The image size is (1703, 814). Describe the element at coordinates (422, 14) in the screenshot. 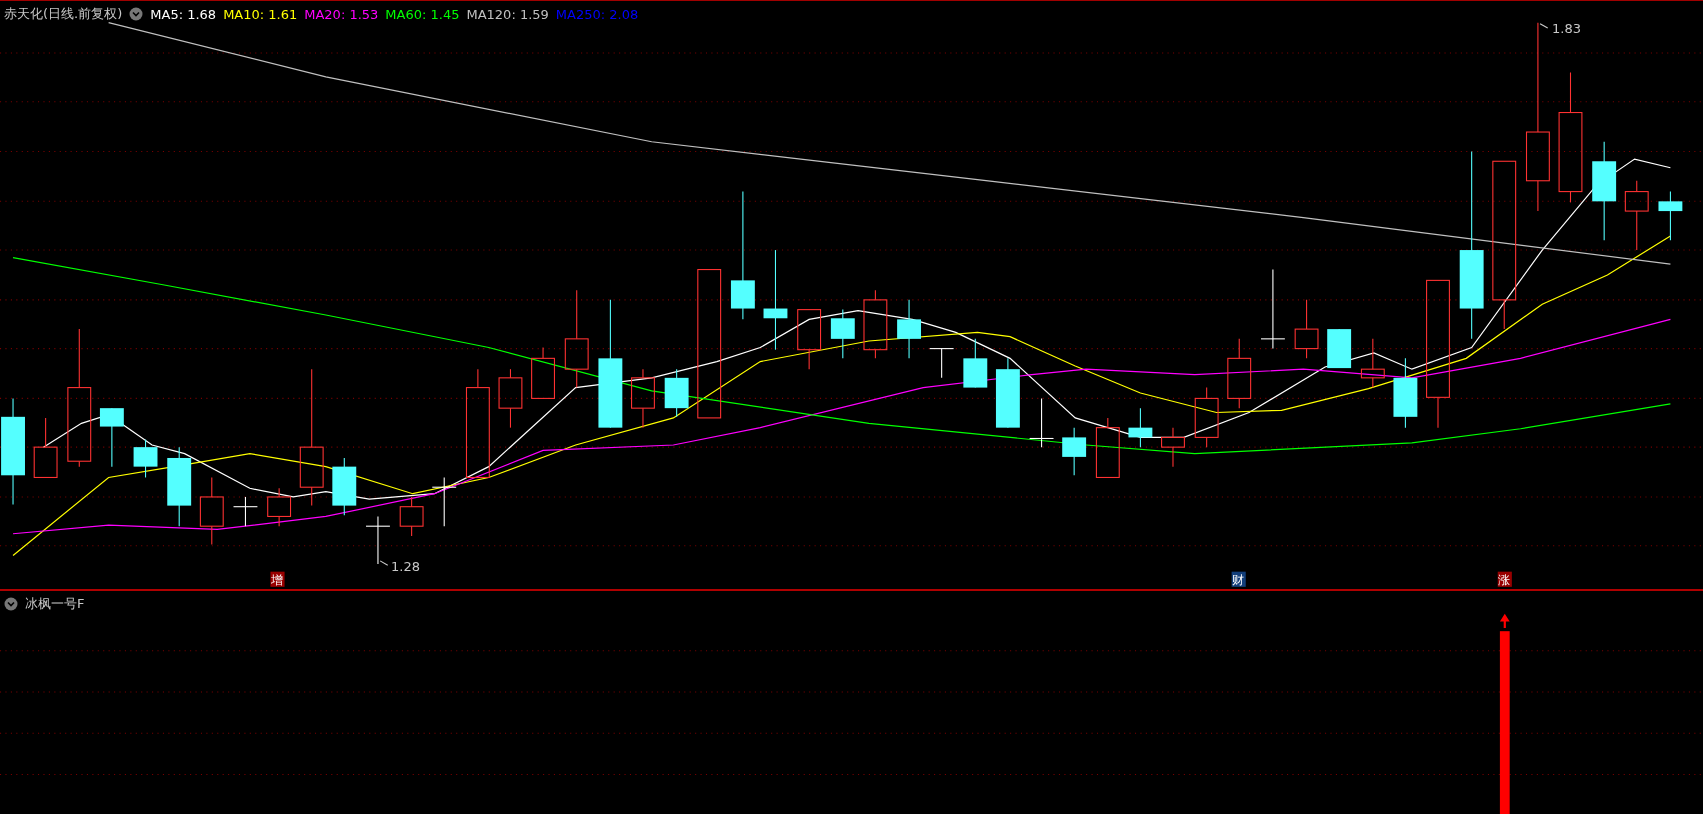

I see `moving-average-value: MA60: 1.45` at that location.